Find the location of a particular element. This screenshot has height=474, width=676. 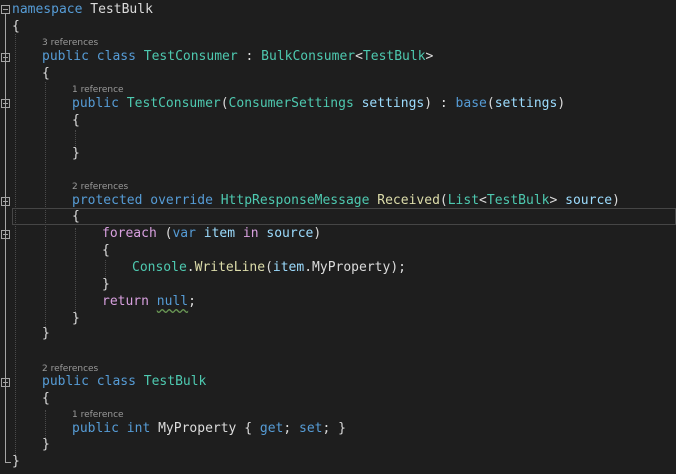

fold-received-icon is located at coordinates (5, 201).